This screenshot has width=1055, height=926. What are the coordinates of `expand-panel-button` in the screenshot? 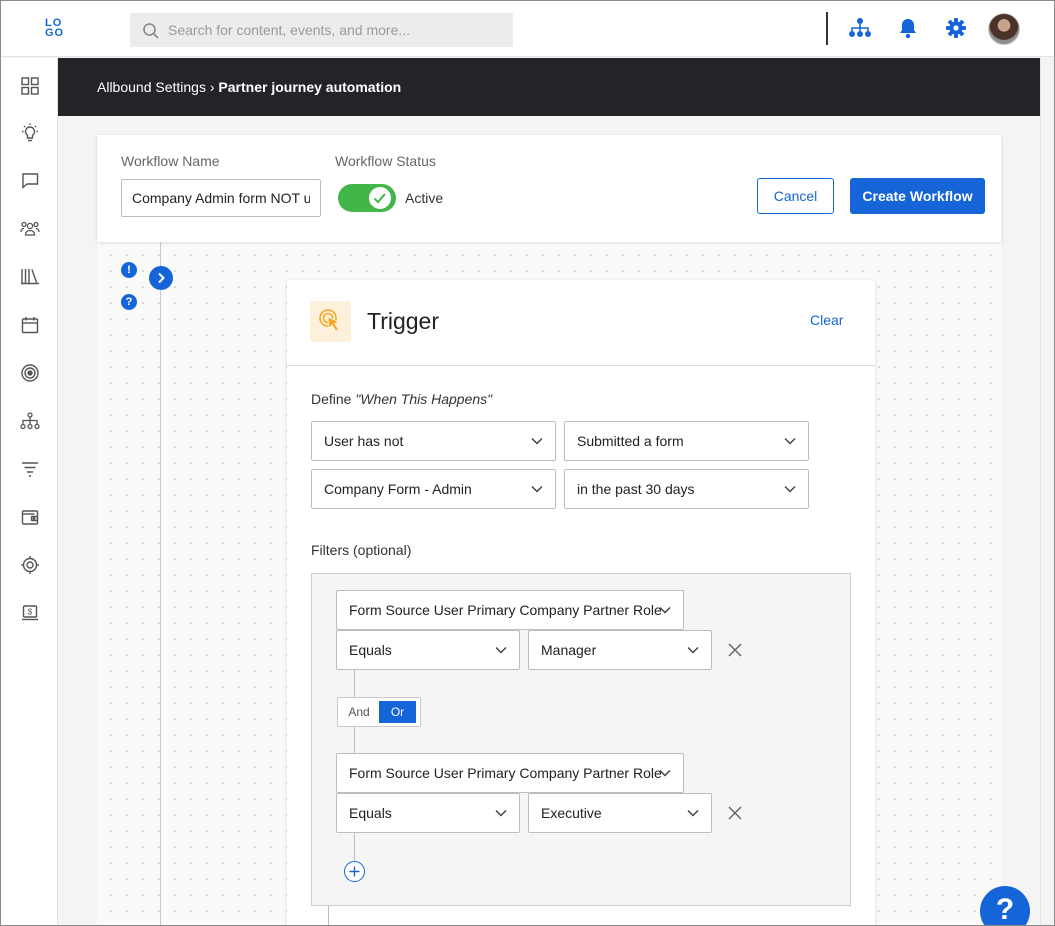 It's located at (161, 278).